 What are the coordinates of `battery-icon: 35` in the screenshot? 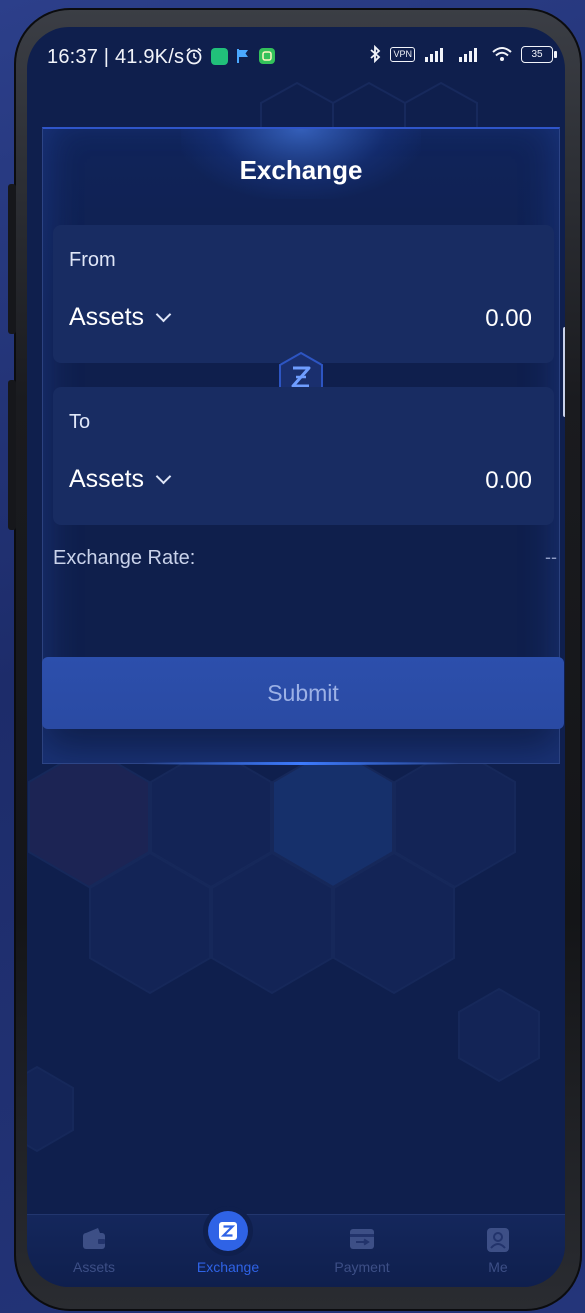 It's located at (539, 54).